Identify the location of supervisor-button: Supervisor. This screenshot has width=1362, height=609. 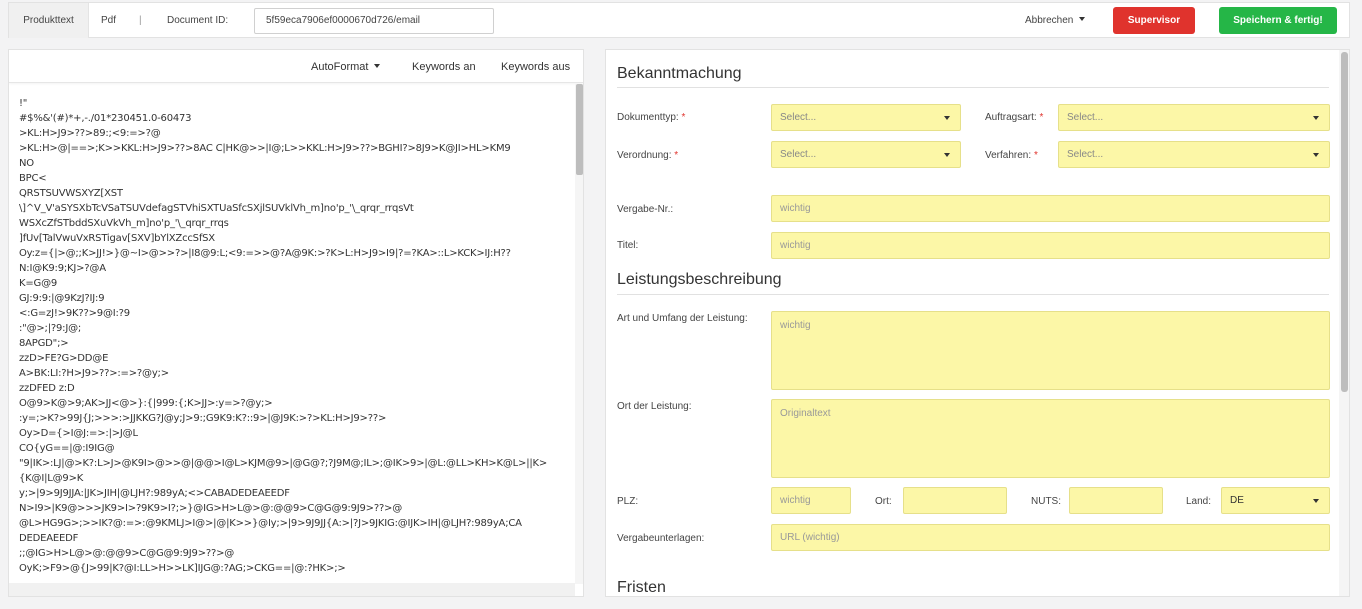
(1154, 20).